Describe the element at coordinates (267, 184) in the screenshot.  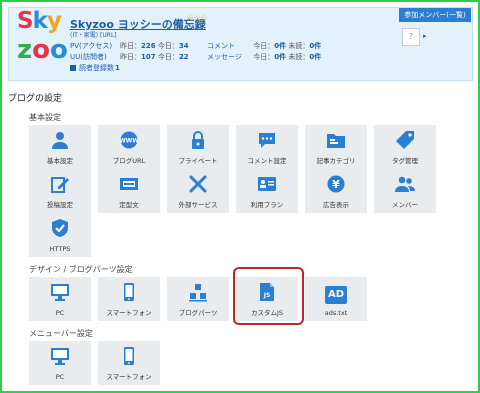
I see `card-icon` at that location.